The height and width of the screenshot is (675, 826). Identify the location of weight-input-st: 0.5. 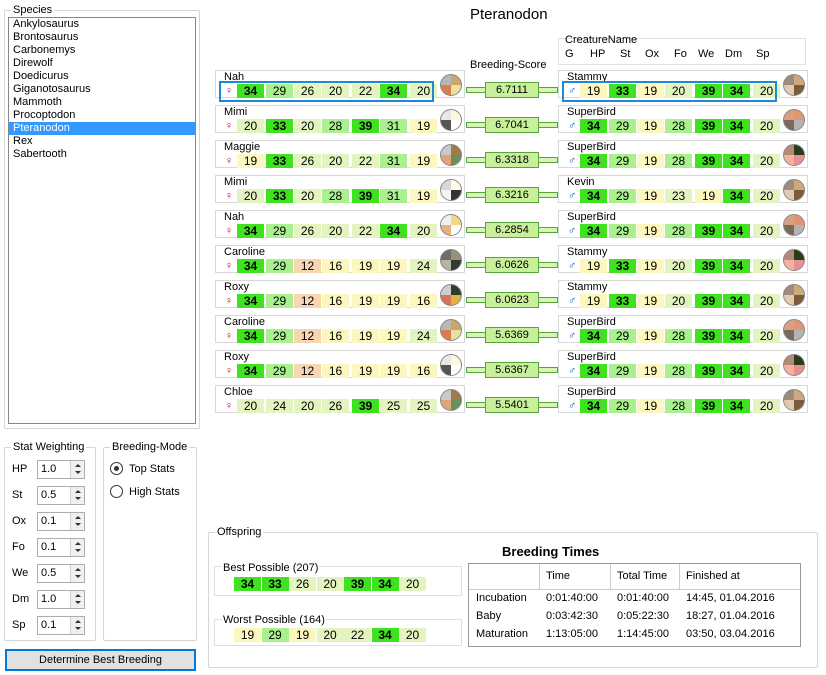
(61, 495).